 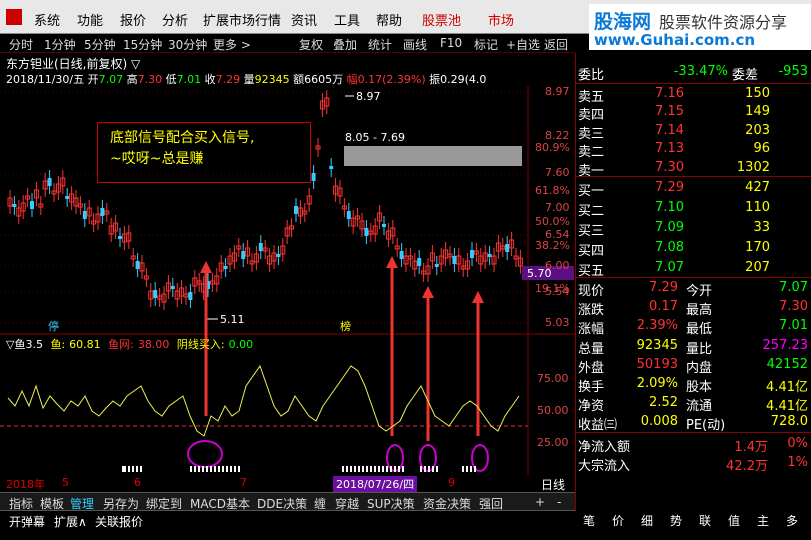 What do you see at coordinates (380, 44) in the screenshot?
I see `tool-stats: 统计` at bounding box center [380, 44].